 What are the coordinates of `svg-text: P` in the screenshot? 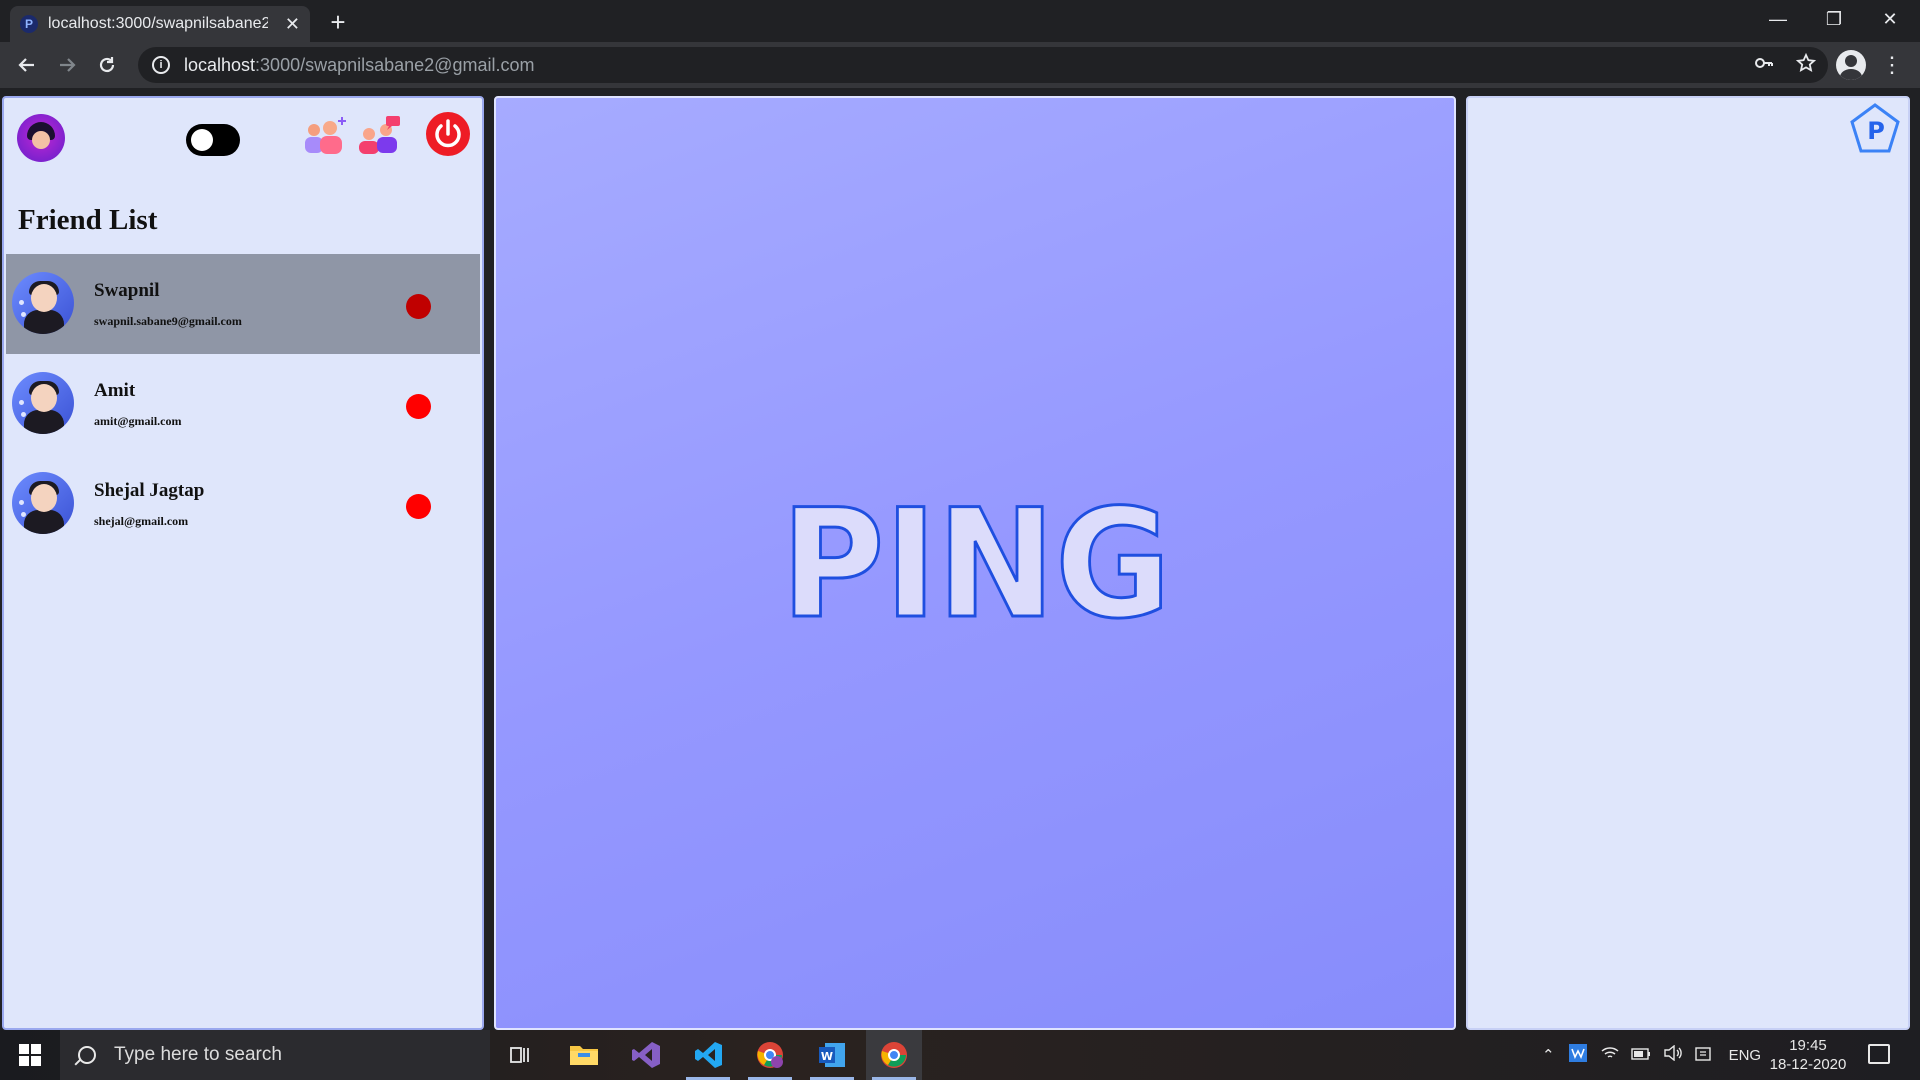 It's located at (1876, 131).